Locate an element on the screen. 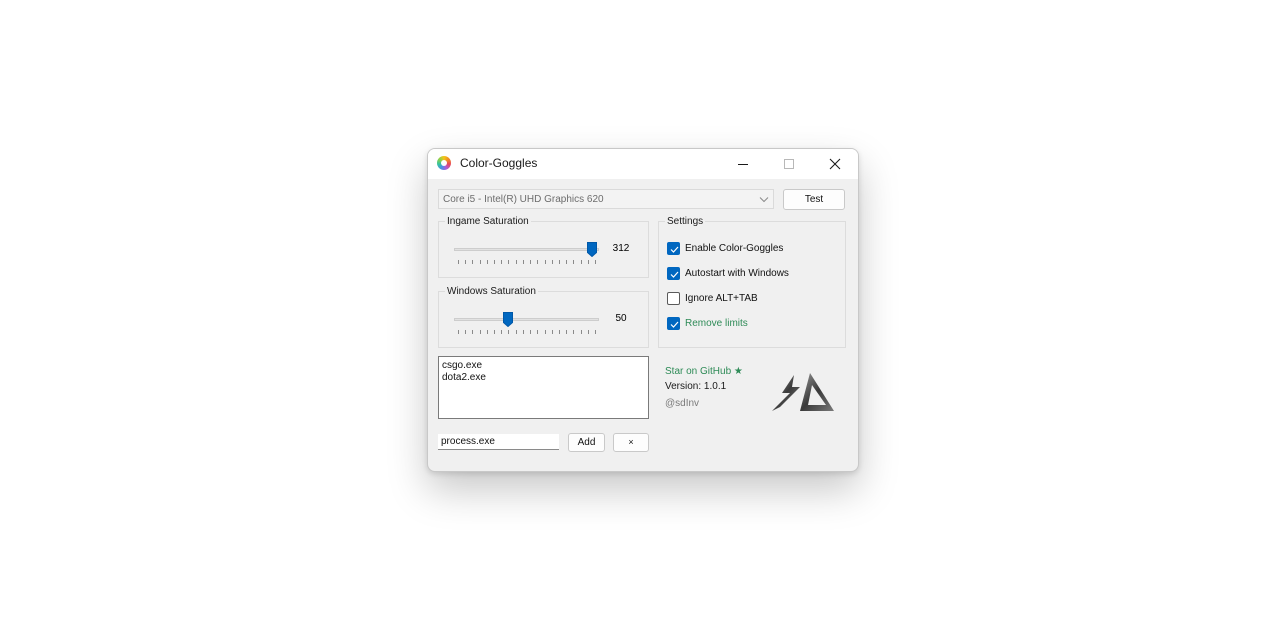 This screenshot has width=1280, height=640. list-item: dota2.exe is located at coordinates (464, 377).